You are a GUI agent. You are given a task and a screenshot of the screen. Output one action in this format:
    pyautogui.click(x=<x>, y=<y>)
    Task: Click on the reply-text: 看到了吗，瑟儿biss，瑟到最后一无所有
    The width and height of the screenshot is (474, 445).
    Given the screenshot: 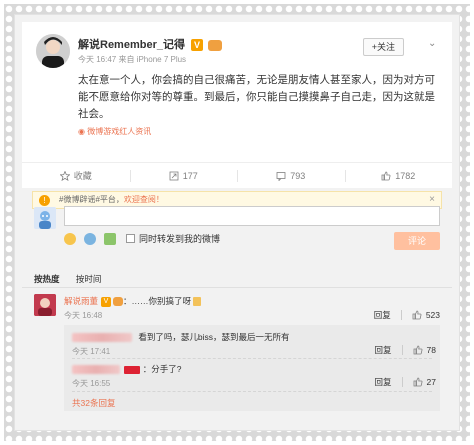 What is the action you would take?
    pyautogui.click(x=214, y=337)
    